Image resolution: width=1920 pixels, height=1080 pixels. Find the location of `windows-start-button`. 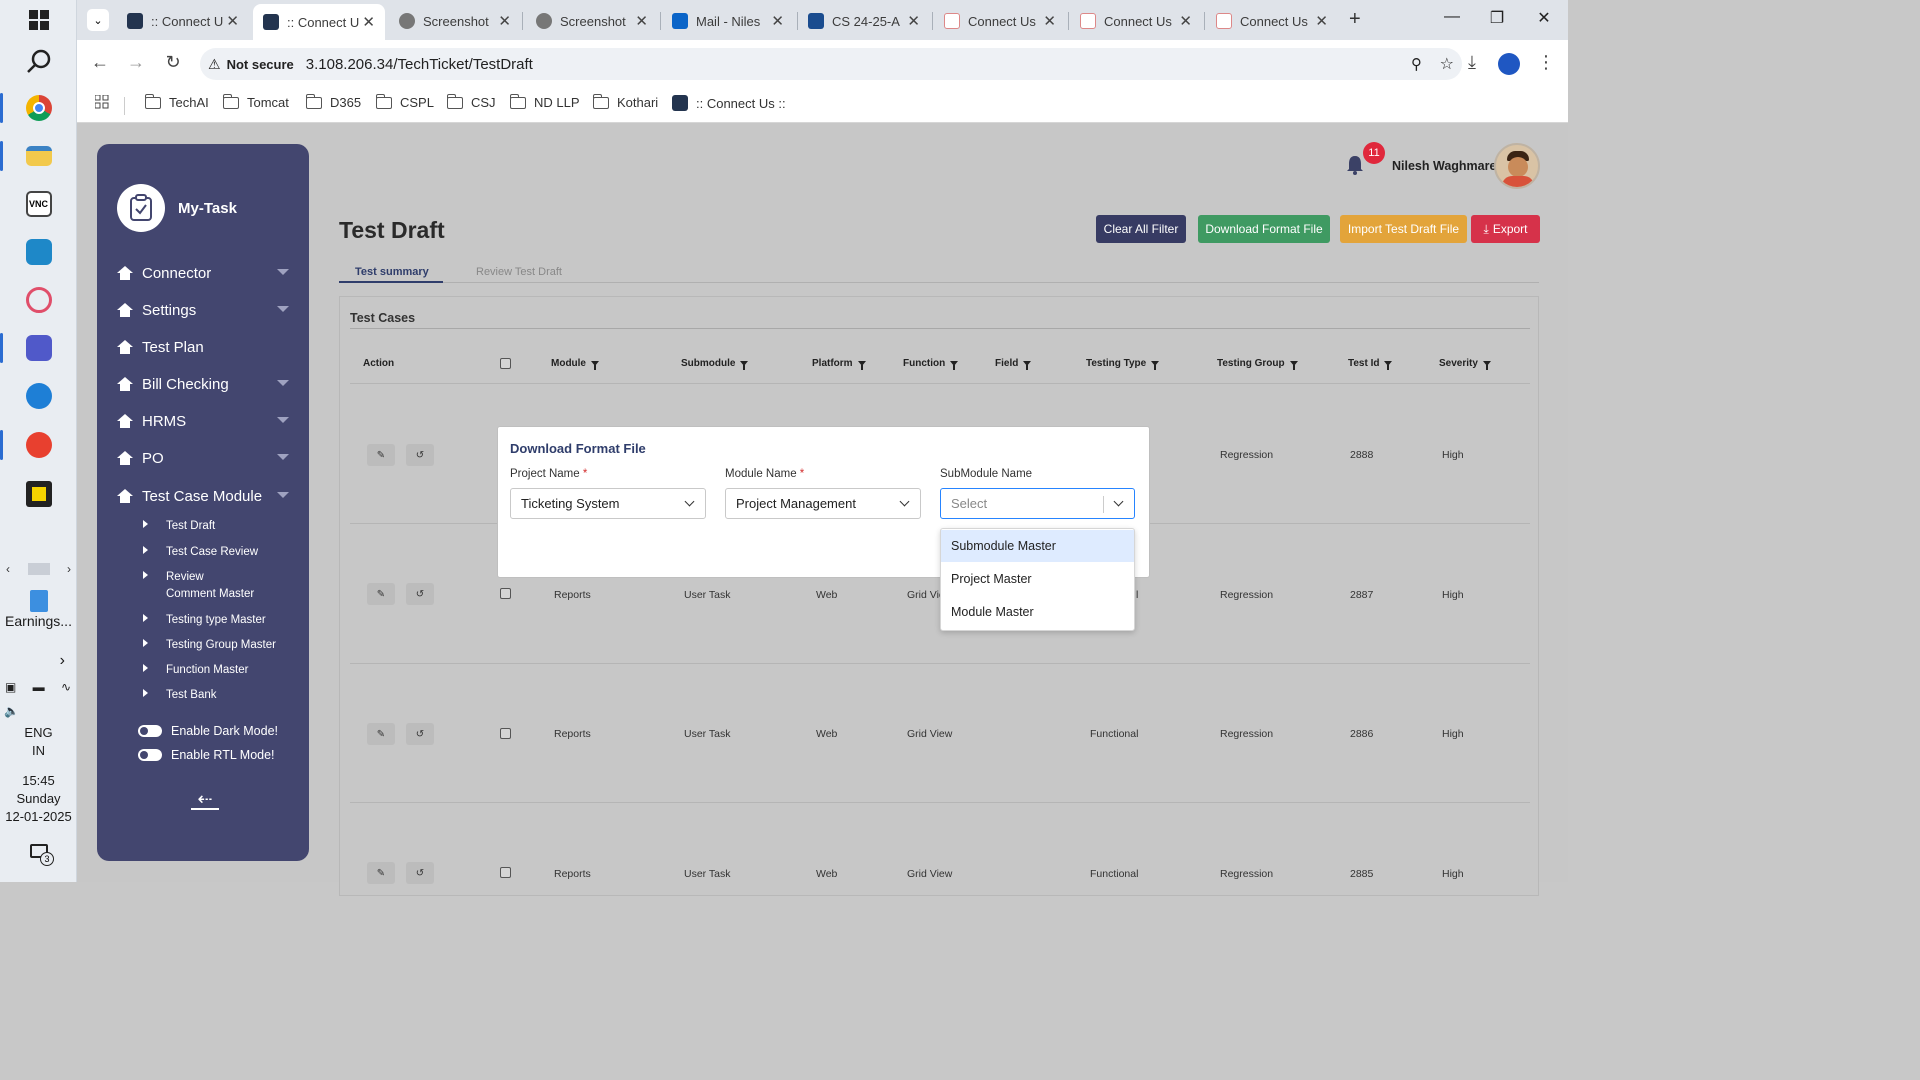

windows-start-button is located at coordinates (38, 20).